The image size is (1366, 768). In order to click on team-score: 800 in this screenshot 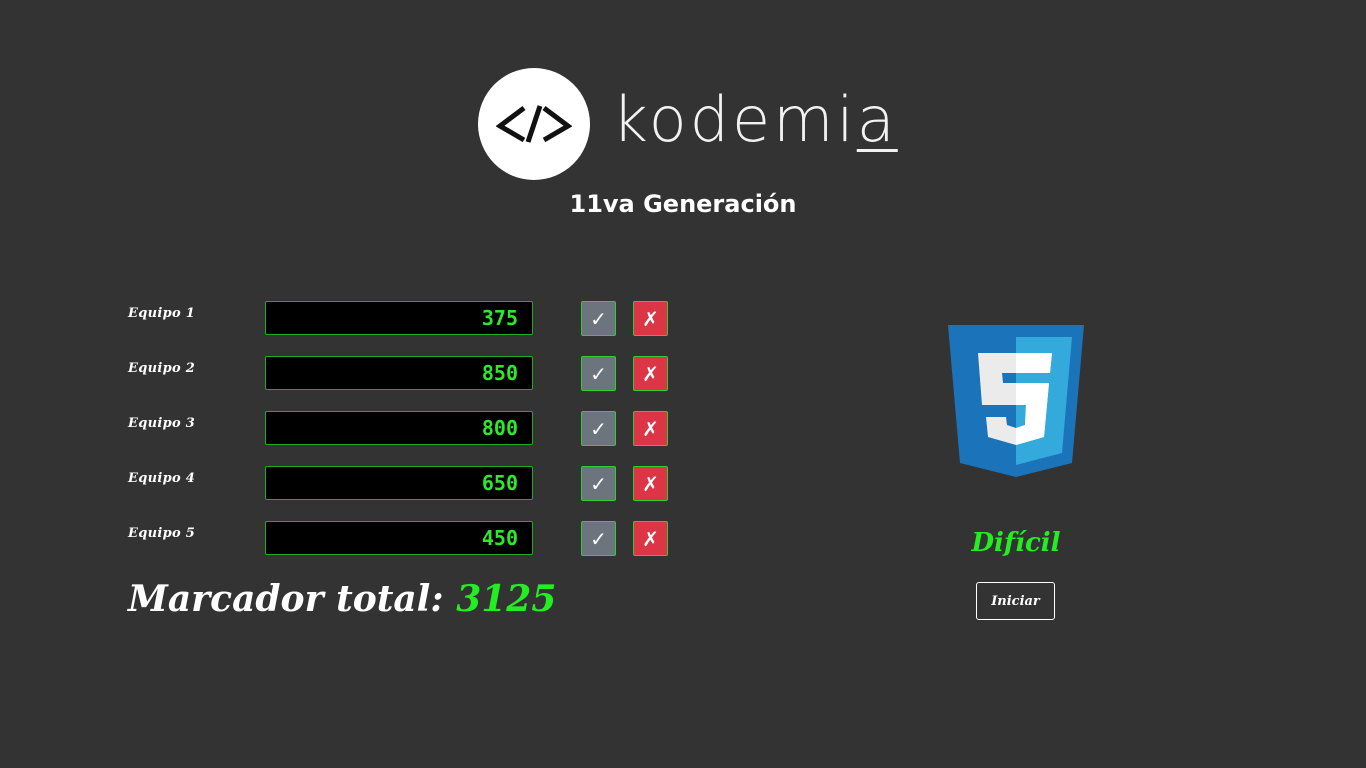, I will do `click(399, 428)`.